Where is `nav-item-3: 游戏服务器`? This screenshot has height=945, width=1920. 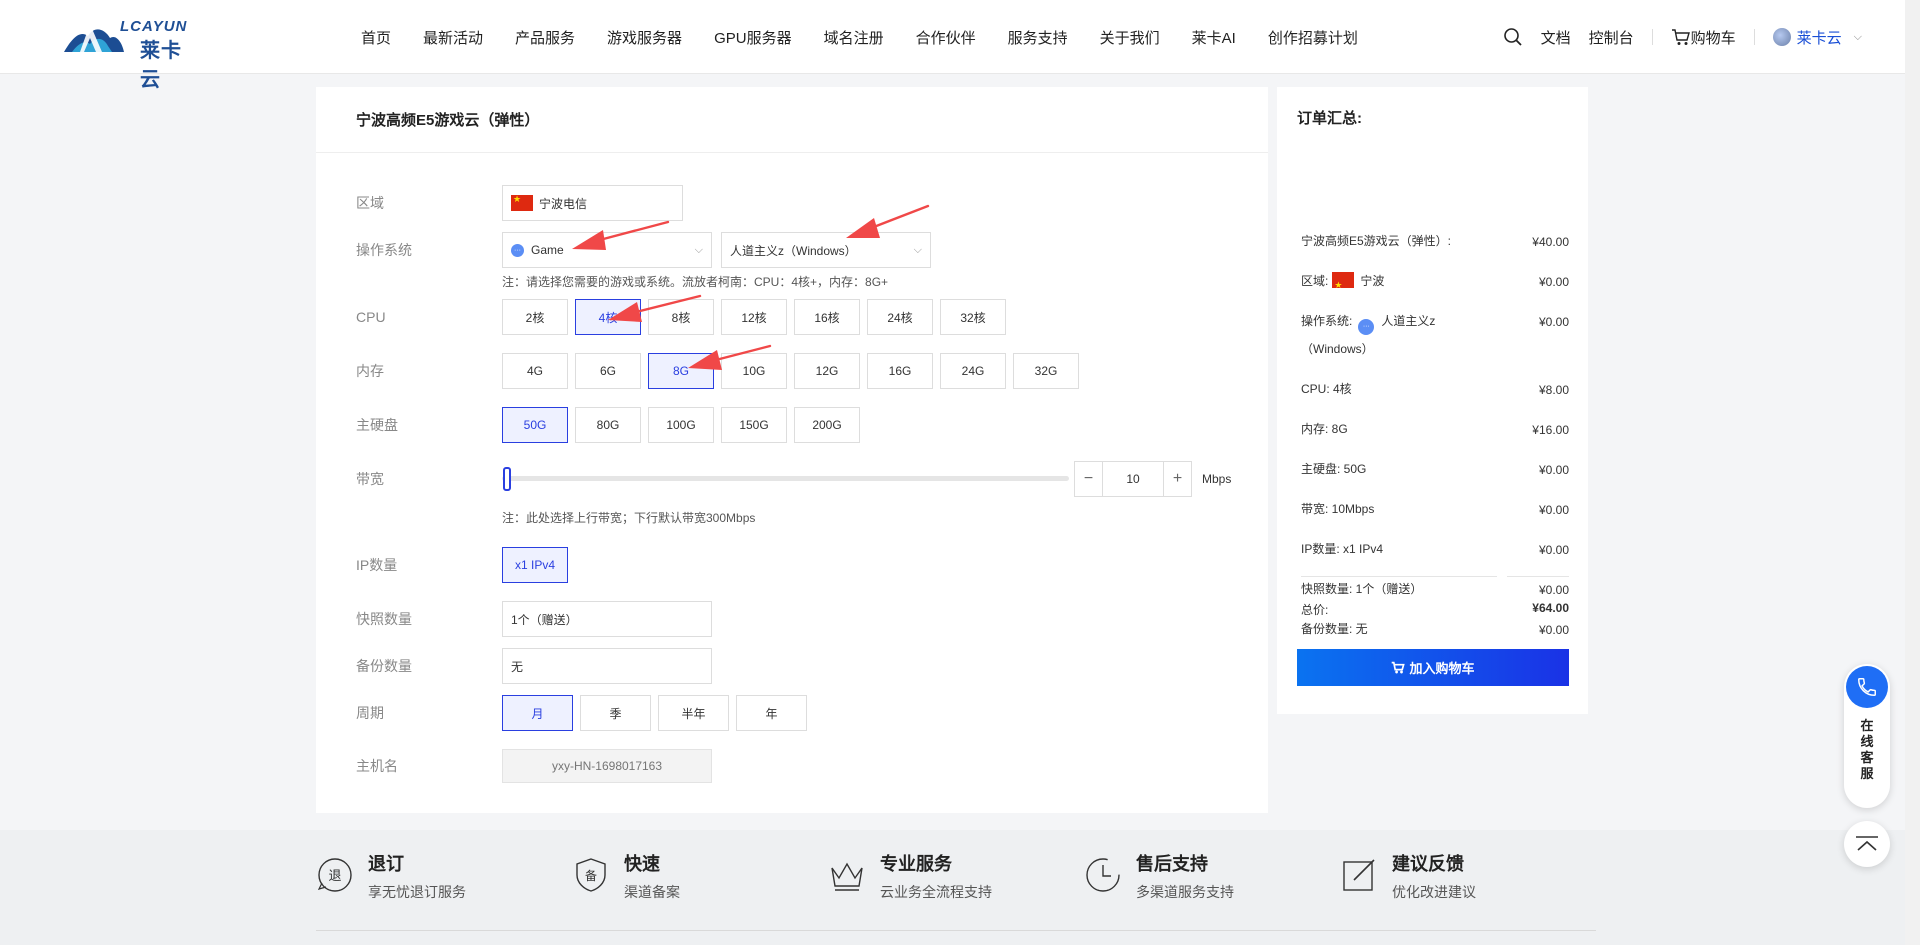
nav-item-3: 游戏服务器 is located at coordinates (644, 37).